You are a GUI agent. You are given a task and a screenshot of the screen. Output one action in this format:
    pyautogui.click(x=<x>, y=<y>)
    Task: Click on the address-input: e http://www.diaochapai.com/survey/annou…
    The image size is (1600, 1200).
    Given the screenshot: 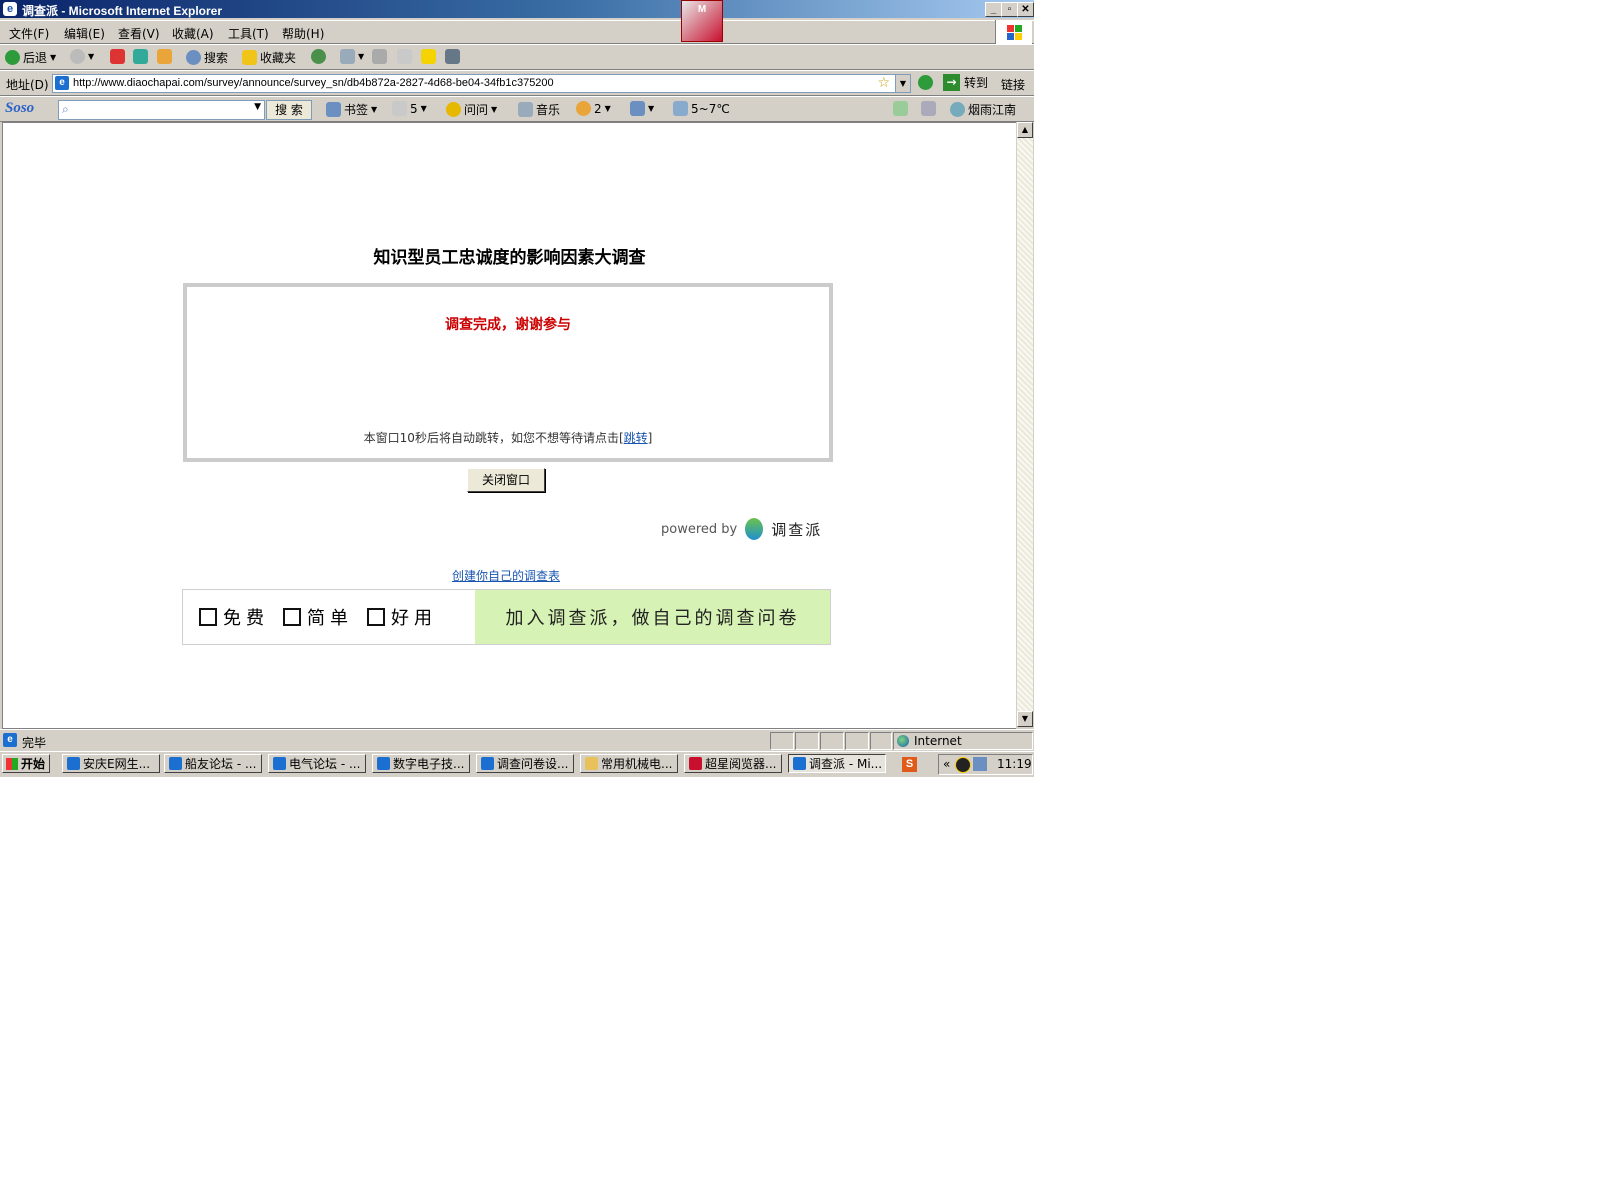 What is the action you would take?
    pyautogui.click(x=481, y=83)
    